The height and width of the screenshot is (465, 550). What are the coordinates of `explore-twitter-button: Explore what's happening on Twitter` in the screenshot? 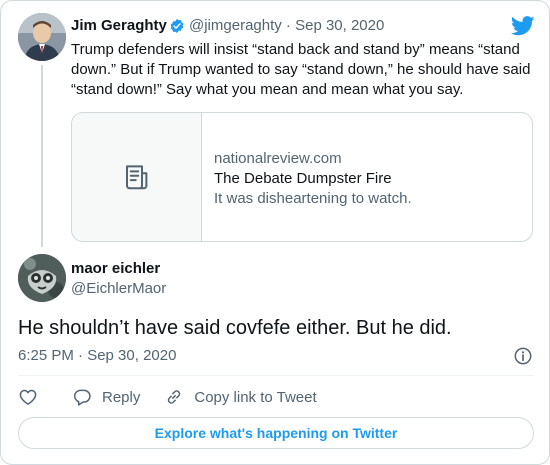 It's located at (276, 433).